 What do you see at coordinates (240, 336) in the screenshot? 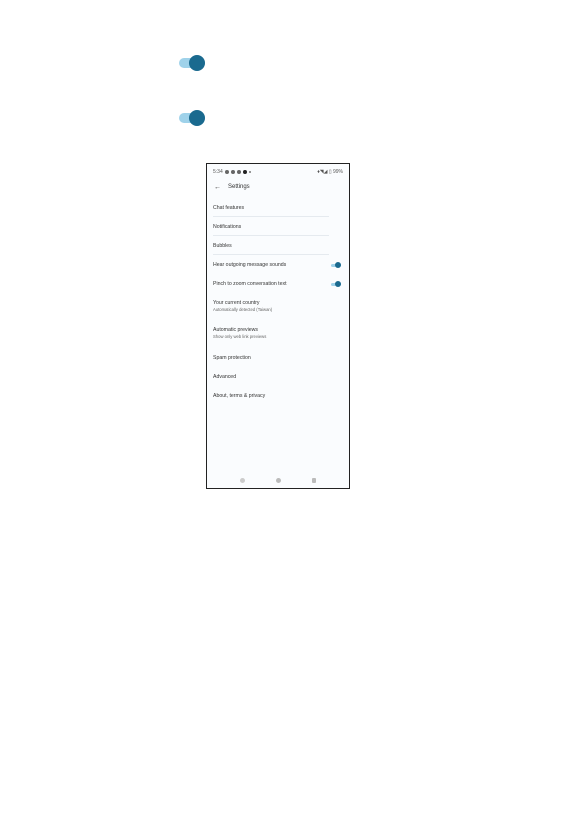
I see `settings-item-sublabel: Show only web link previews` at bounding box center [240, 336].